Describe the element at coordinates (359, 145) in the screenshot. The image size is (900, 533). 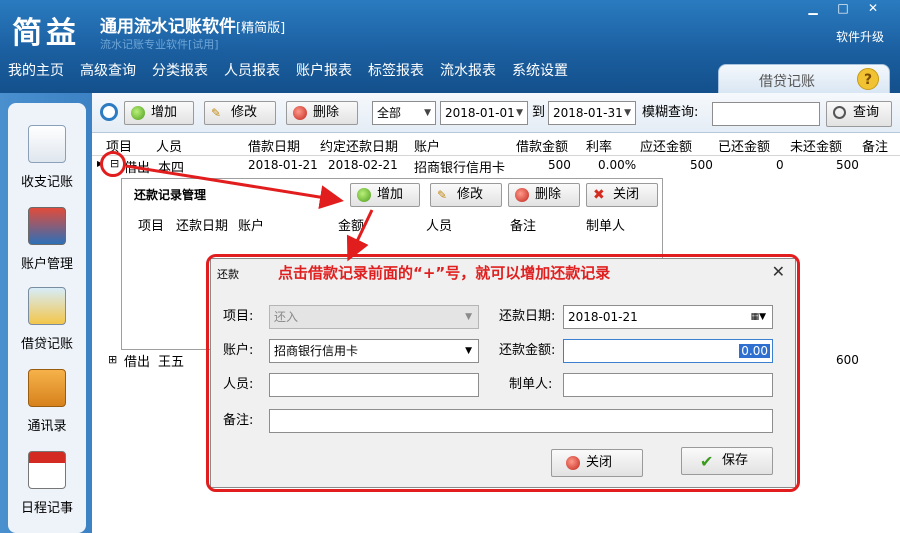
I see `col-header: 约定还款日期` at that location.